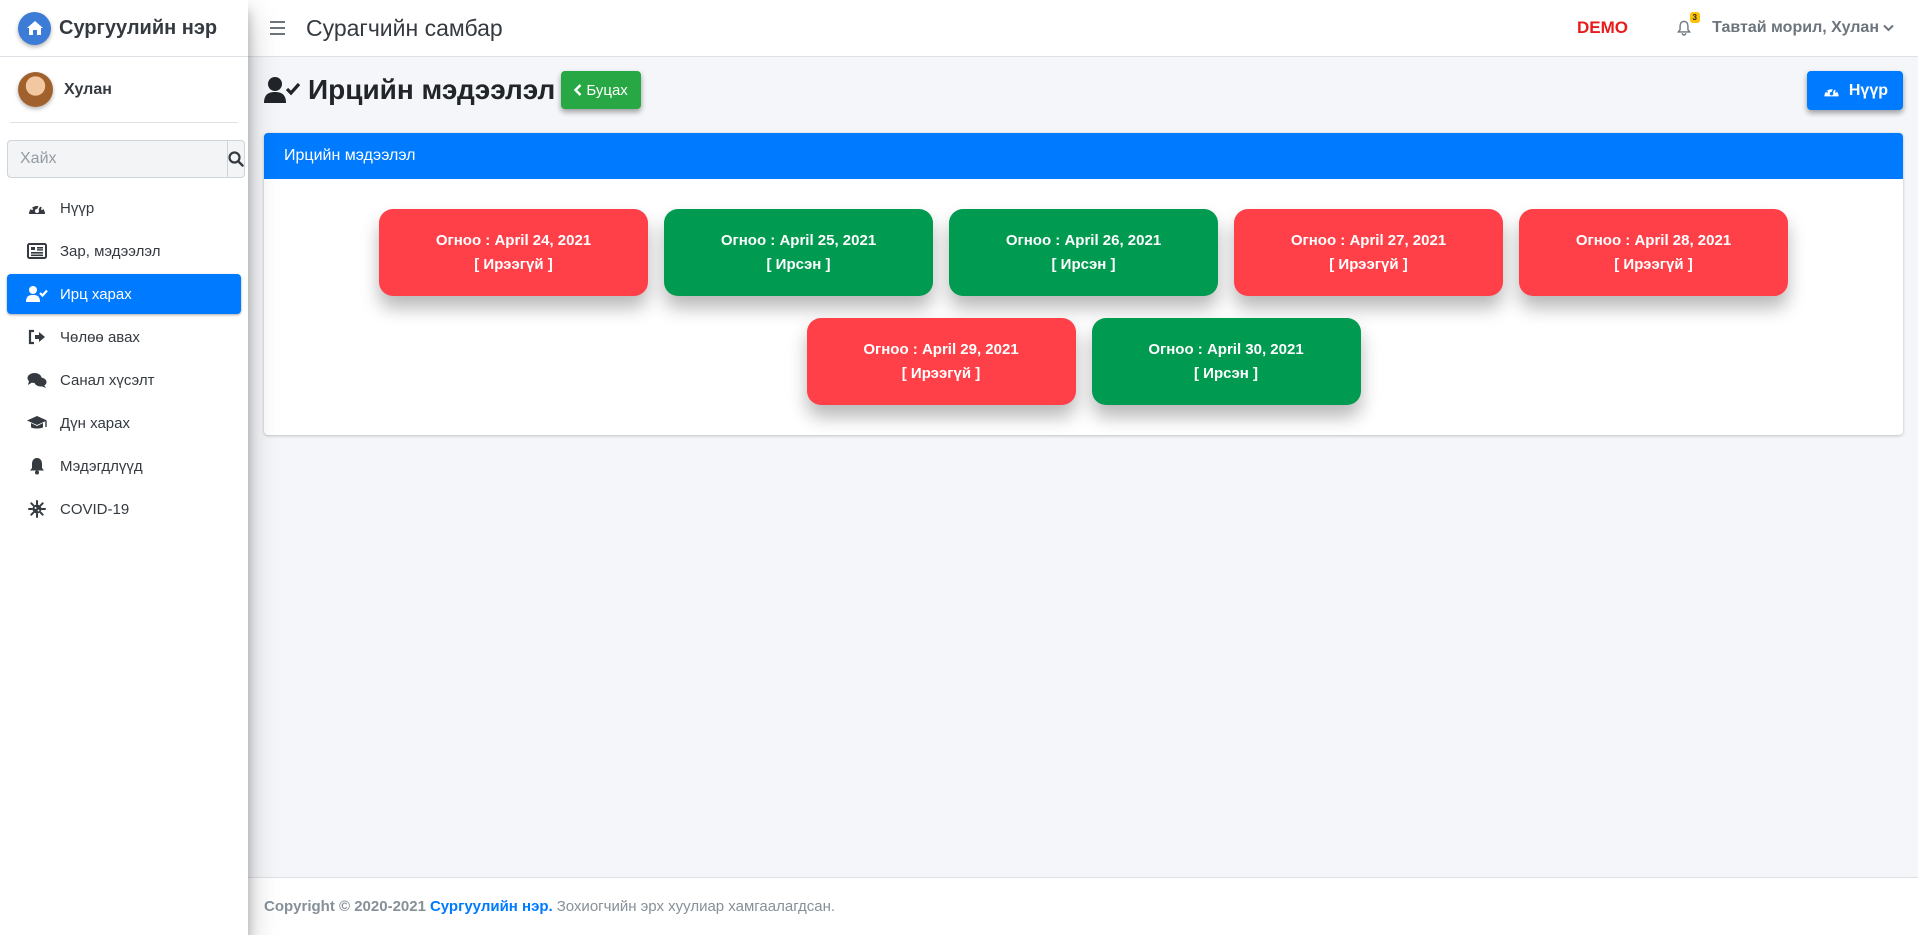 The image size is (1918, 935). I want to click on sidebar: Сургуулийн нэр Хулан Нүүр Зар, мэдээлэл, so click(124, 467).